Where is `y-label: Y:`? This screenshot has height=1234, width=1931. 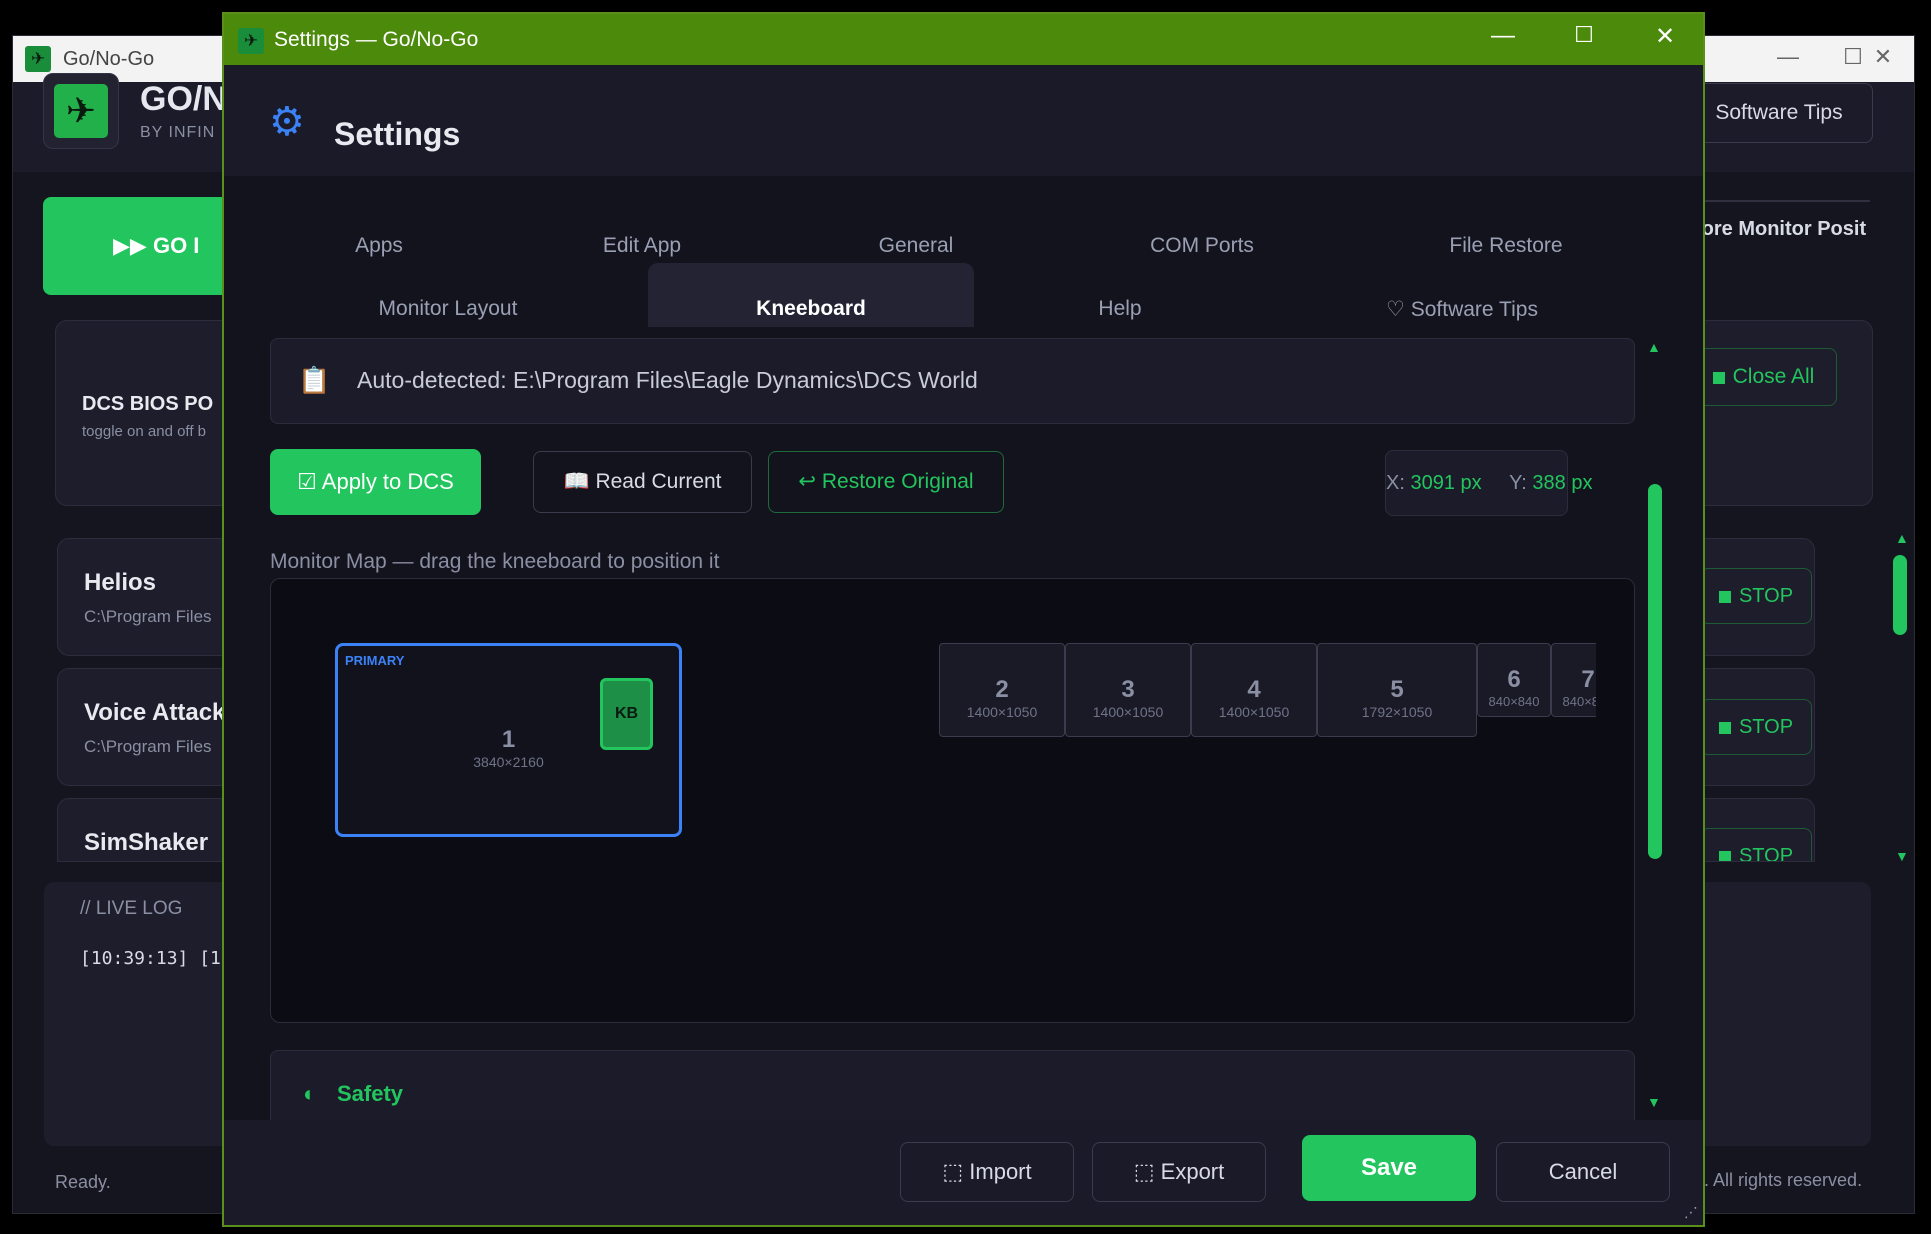 y-label: Y: is located at coordinates (1518, 483).